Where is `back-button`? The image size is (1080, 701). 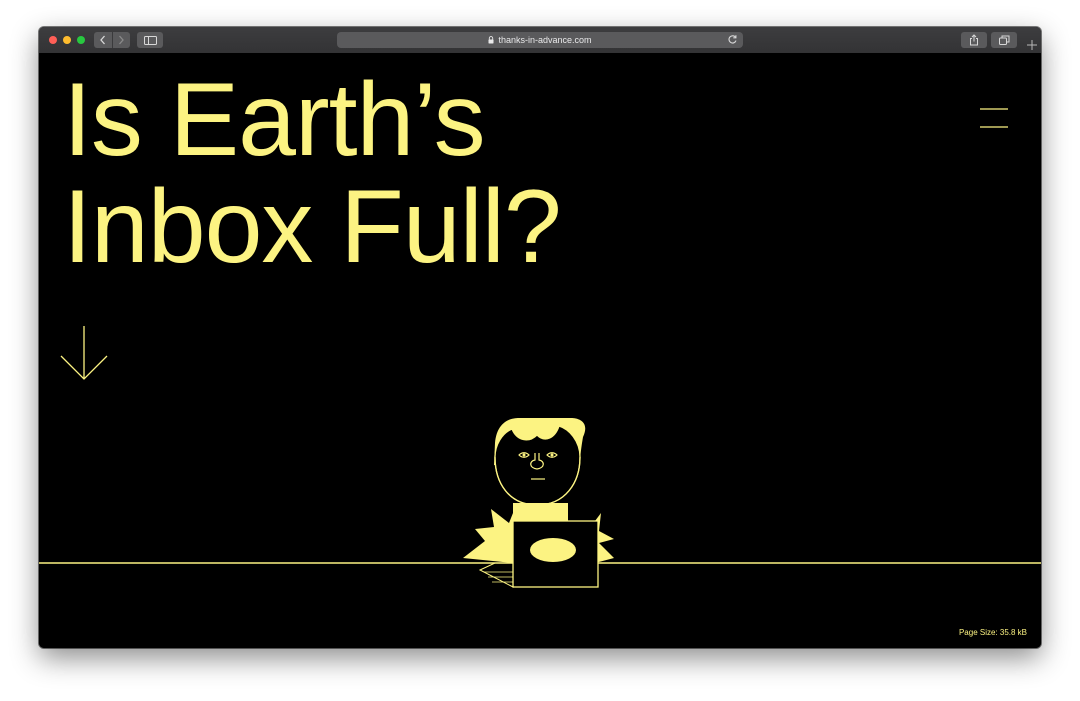 back-button is located at coordinates (103, 40).